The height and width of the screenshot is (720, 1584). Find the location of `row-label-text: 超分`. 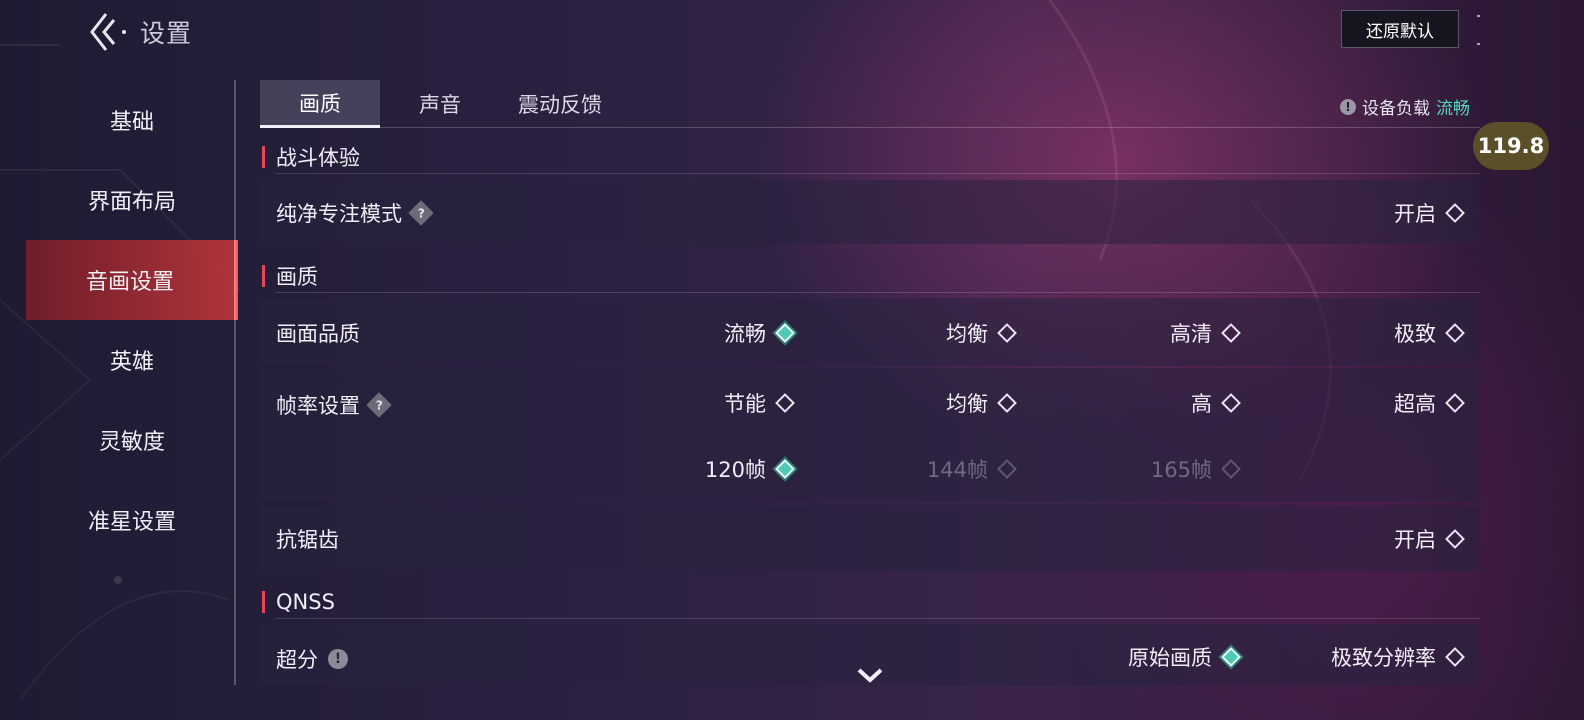

row-label-text: 超分 is located at coordinates (297, 660).